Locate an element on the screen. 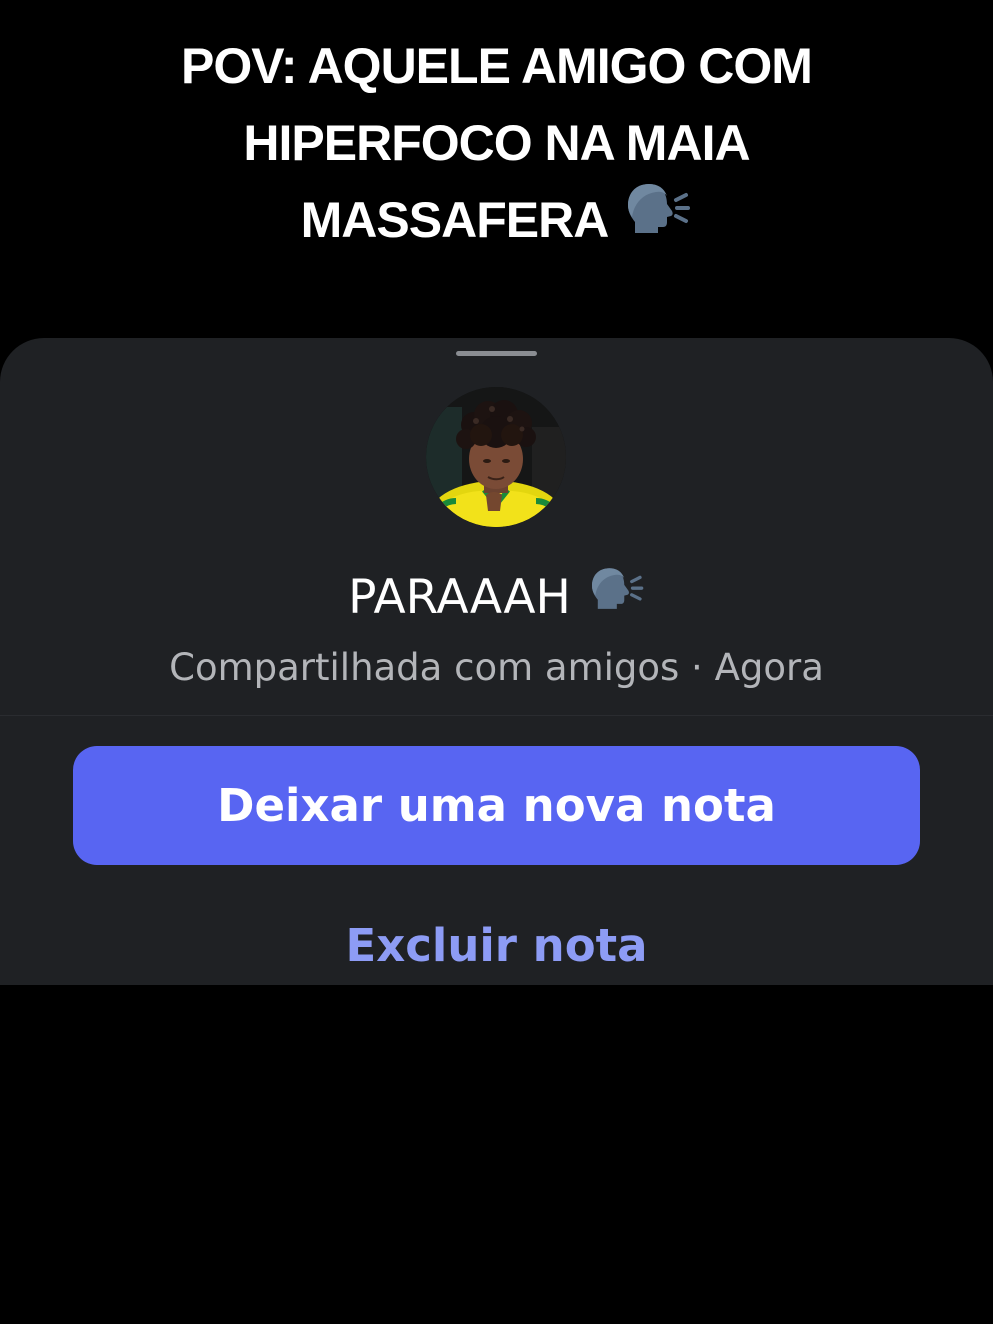  caption-line-2: HIPERFOCO NA MAIA is located at coordinates (496, 143).